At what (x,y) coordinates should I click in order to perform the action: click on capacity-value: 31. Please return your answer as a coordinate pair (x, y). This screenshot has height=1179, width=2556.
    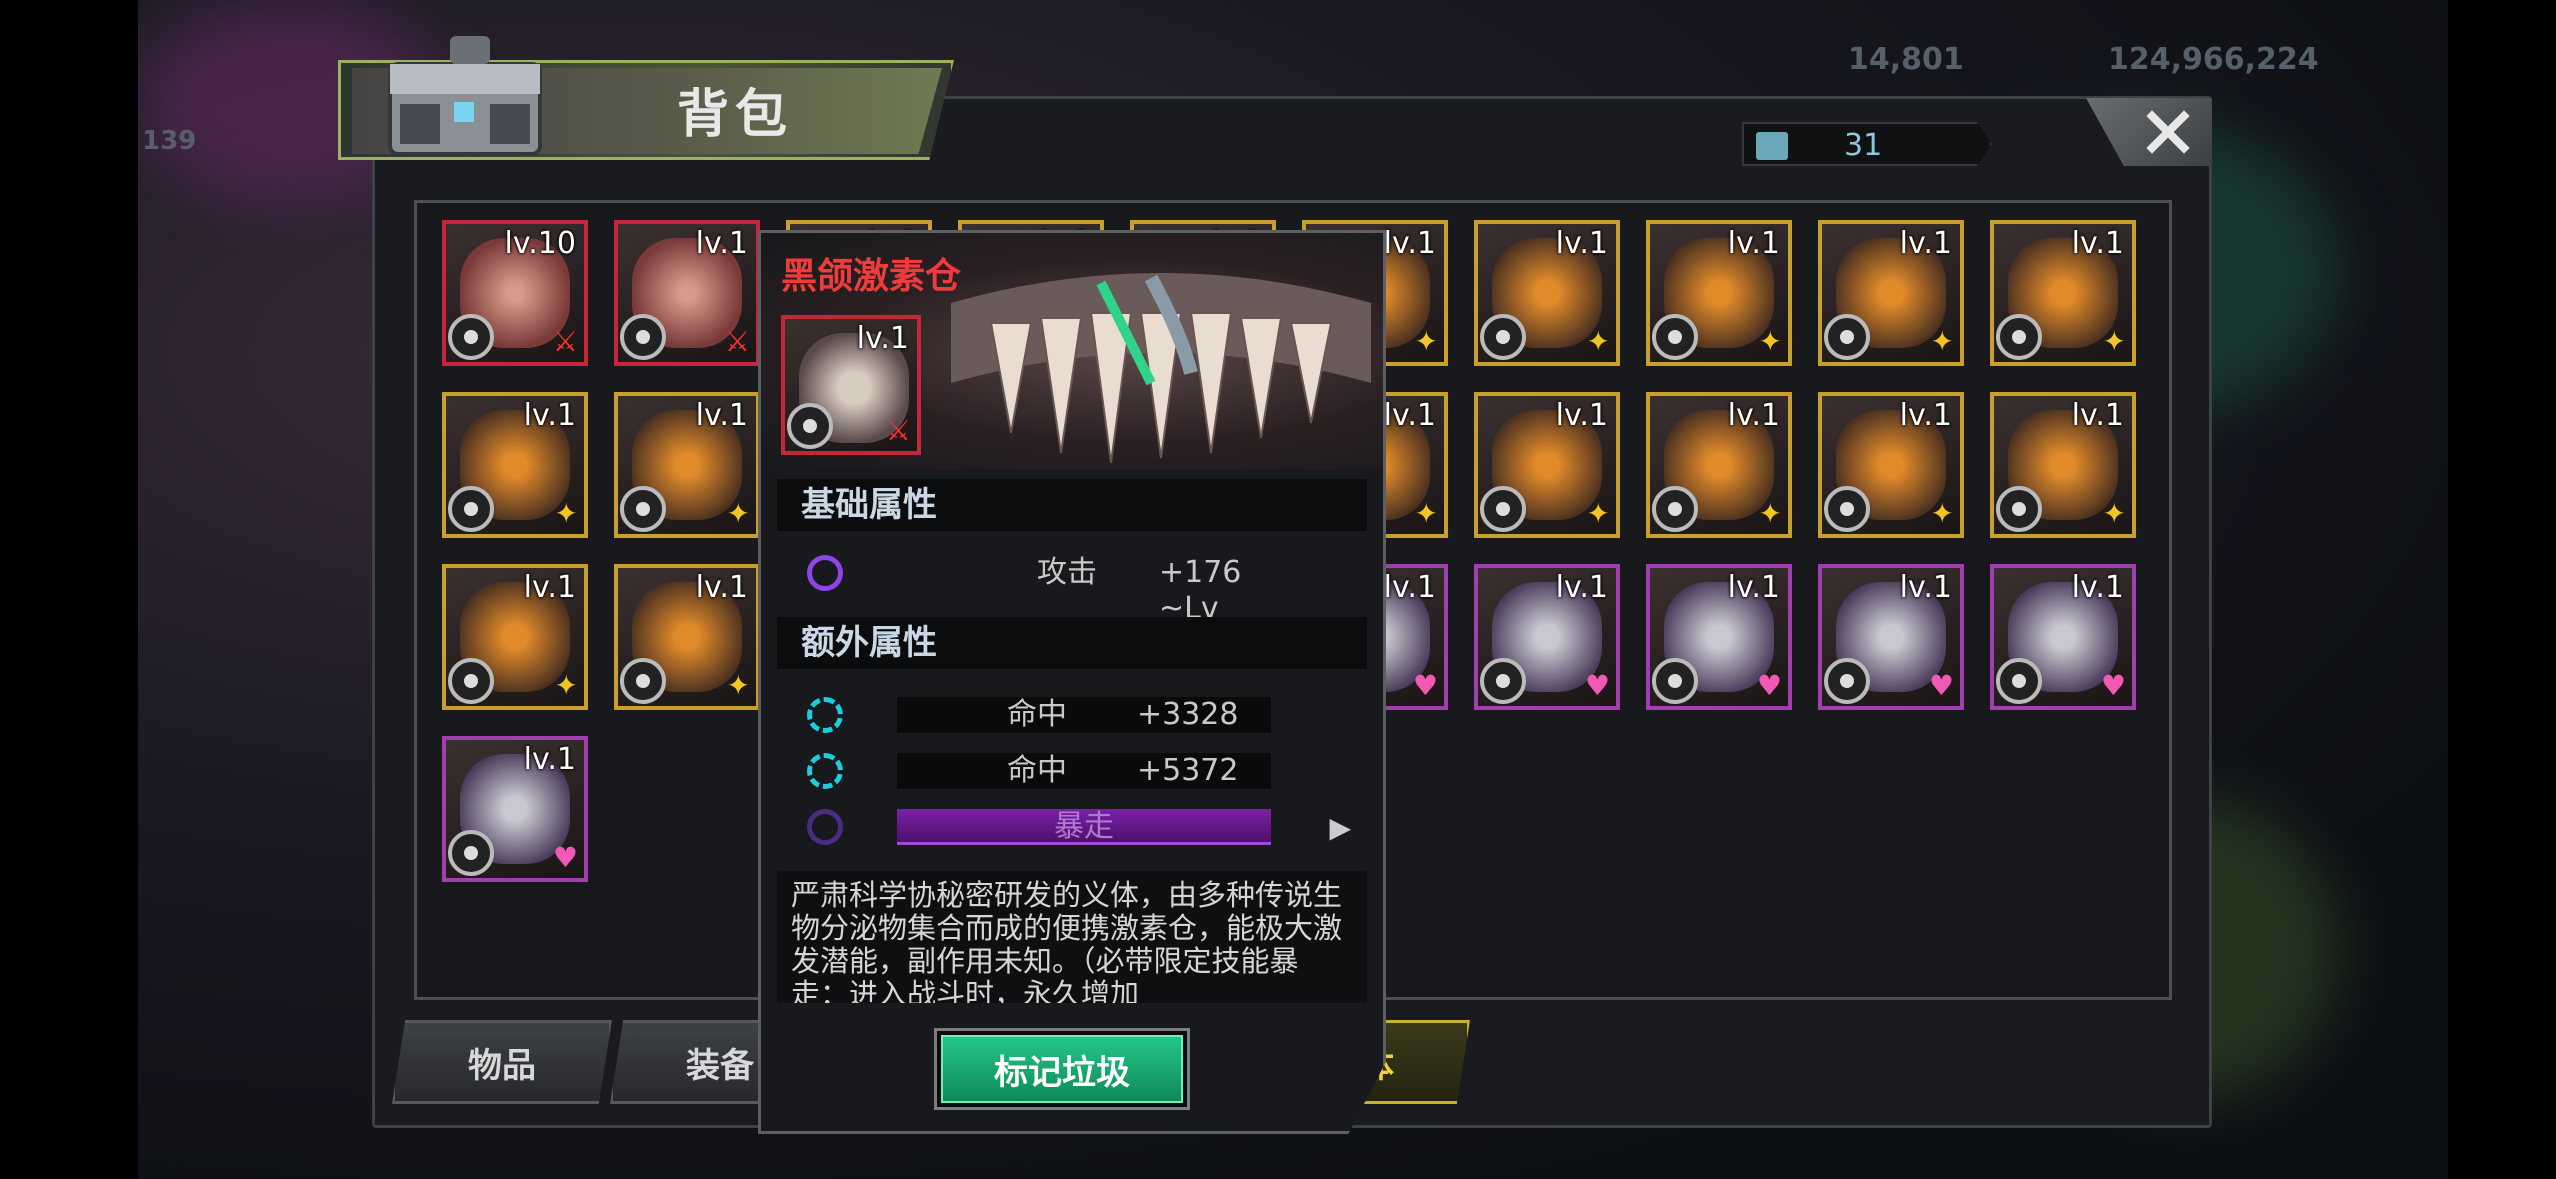
    Looking at the image, I should click on (1863, 145).